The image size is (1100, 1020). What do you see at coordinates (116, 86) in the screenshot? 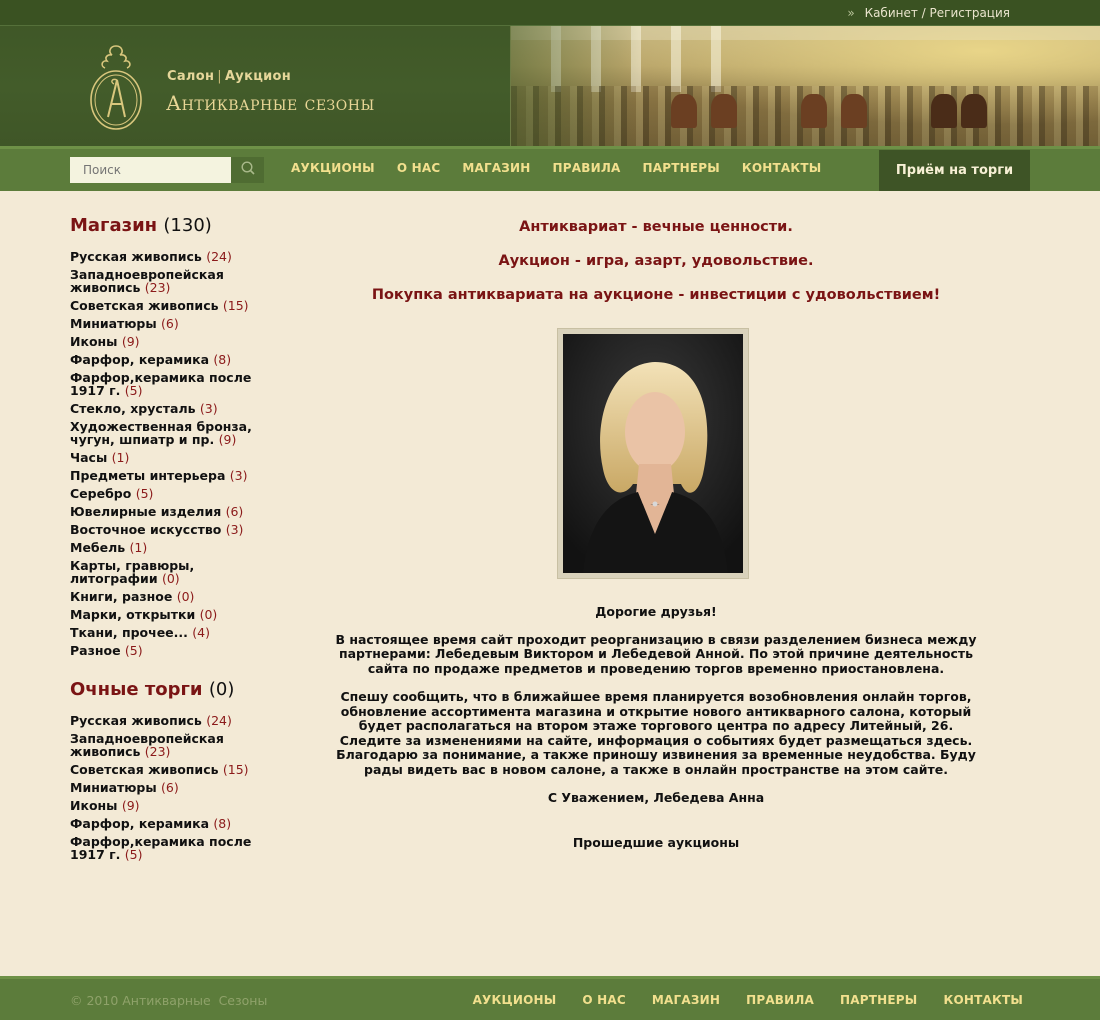
I see `monogram-logo-icon` at bounding box center [116, 86].